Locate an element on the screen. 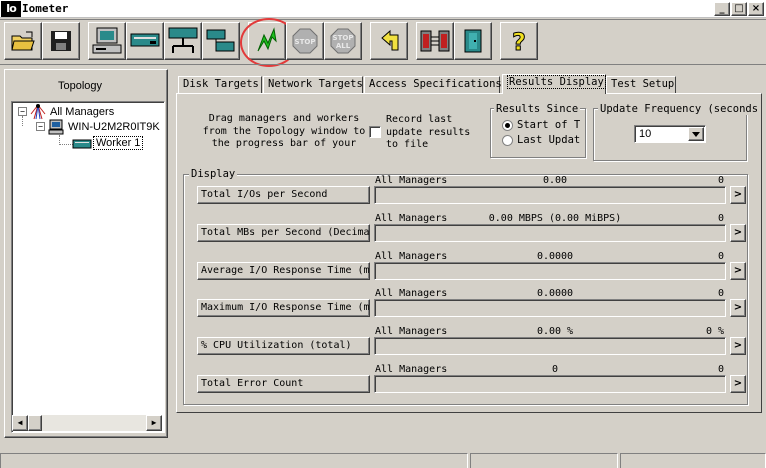 The height and width of the screenshot is (468, 766). tab-disk-targets: Disk Targets is located at coordinates (220, 84).